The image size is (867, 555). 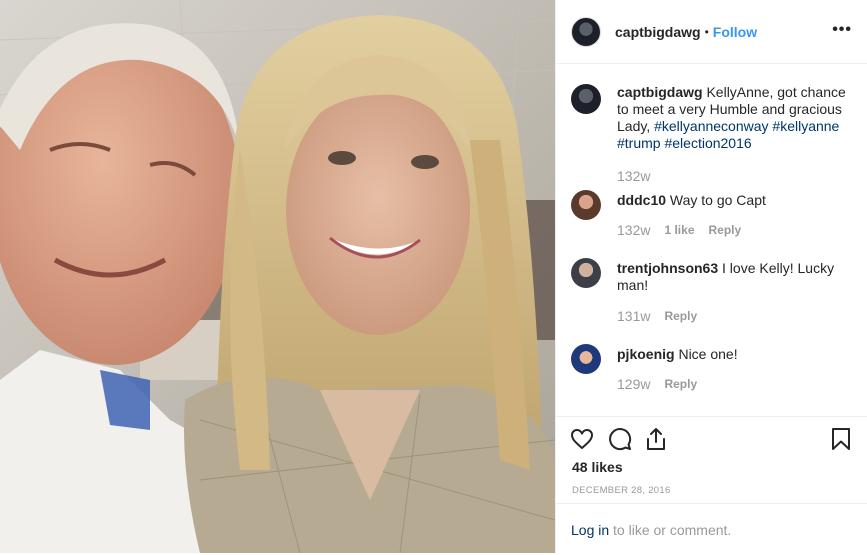 I want to click on login-link: Log in, so click(x=590, y=530).